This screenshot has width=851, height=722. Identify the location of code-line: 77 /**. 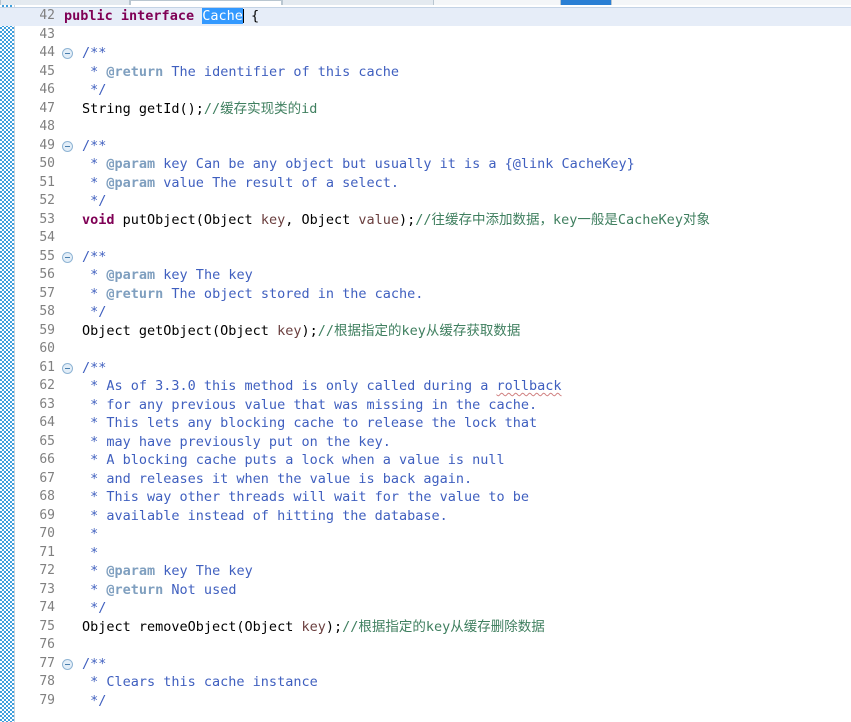
(425, 664).